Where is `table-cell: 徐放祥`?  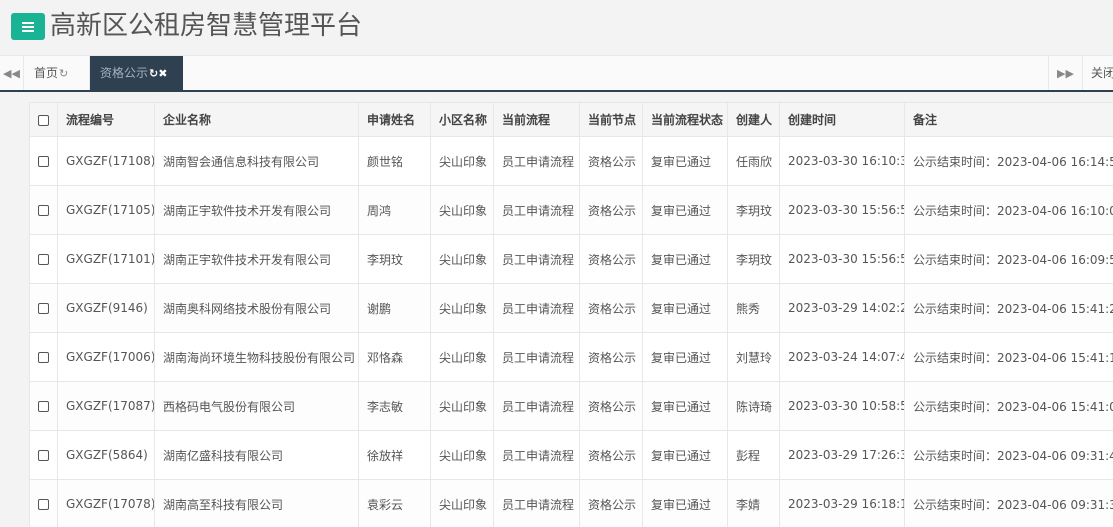
table-cell: 徐放祥 is located at coordinates (394, 455).